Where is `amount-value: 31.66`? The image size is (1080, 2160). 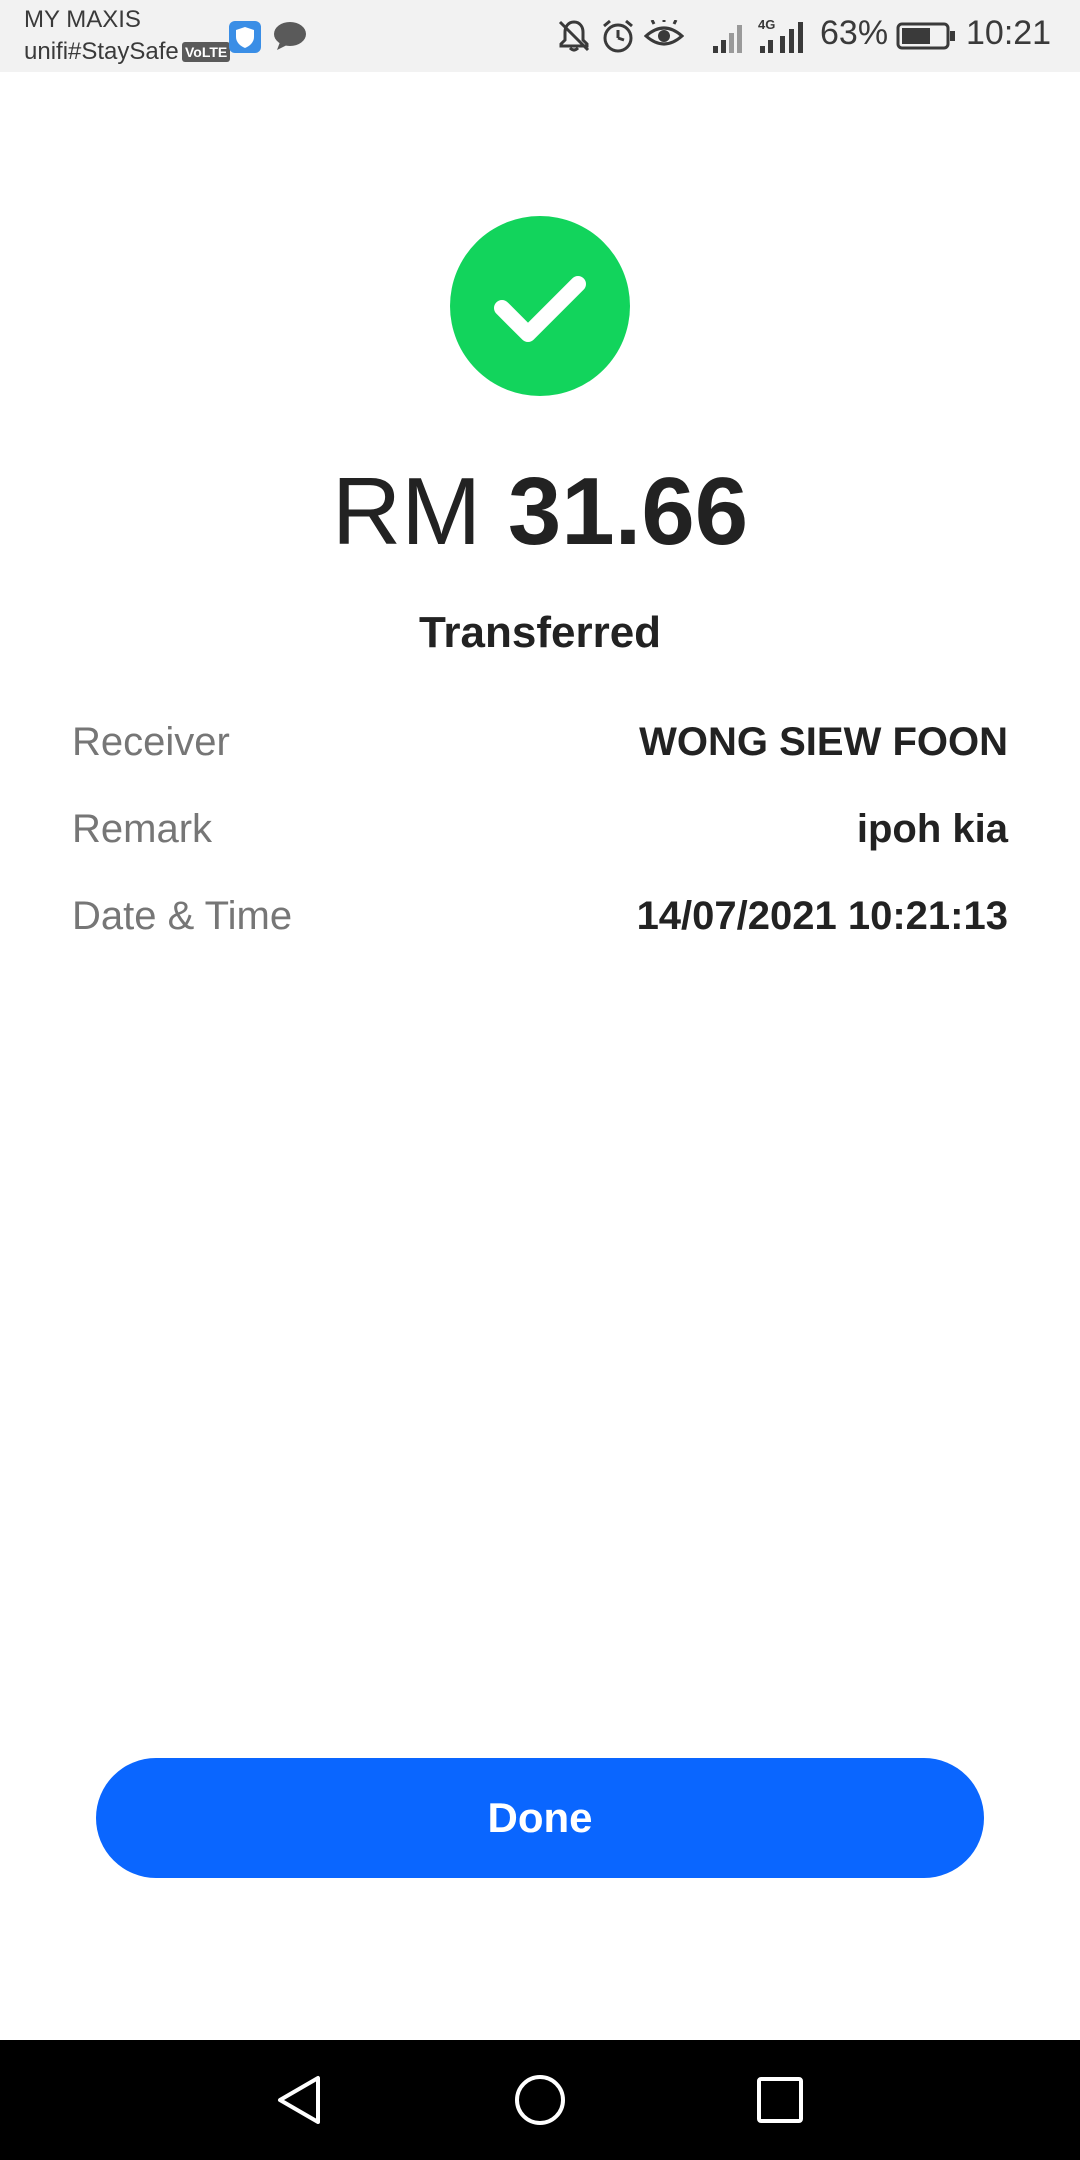 amount-value: 31.66 is located at coordinates (628, 511).